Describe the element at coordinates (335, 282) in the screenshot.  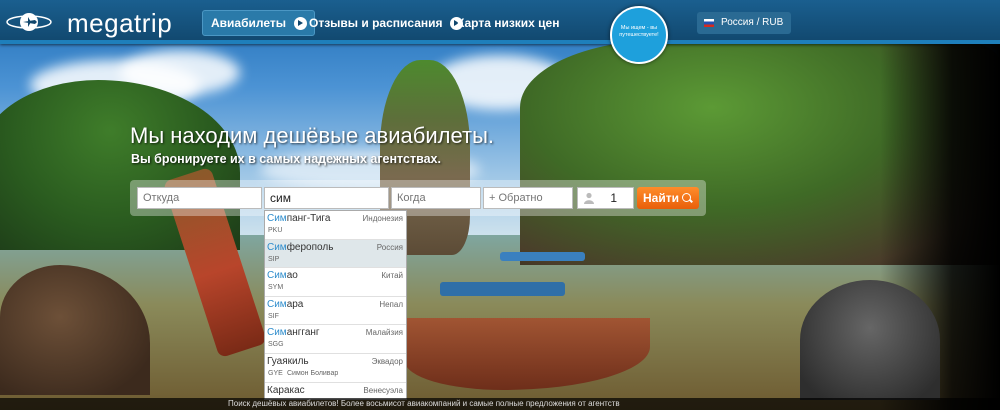
I see `suggestion-item: Симао Китай SYM` at that location.